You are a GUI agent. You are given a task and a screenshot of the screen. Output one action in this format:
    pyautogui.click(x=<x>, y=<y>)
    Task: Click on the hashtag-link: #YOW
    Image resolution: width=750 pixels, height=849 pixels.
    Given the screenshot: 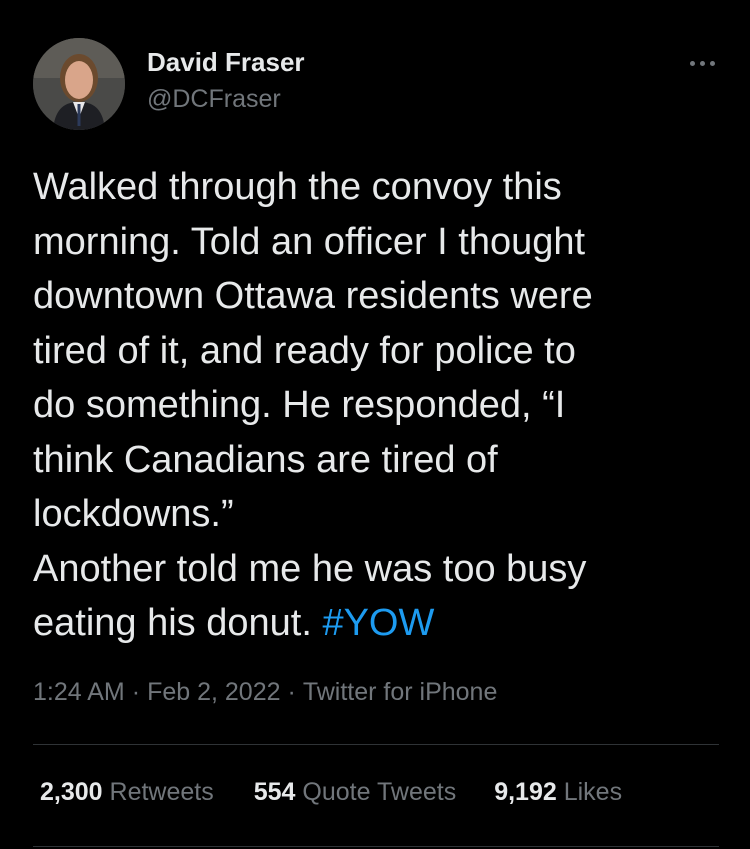 What is the action you would take?
    pyautogui.click(x=378, y=623)
    